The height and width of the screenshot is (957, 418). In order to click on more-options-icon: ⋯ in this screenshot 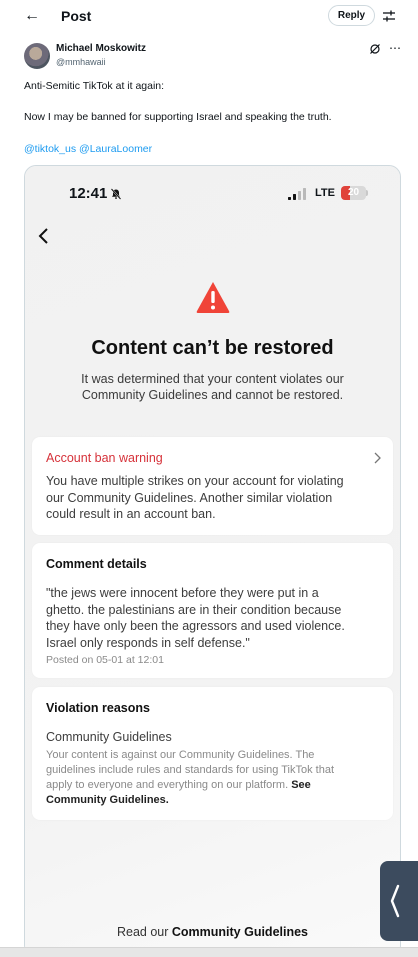, I will do `click(395, 48)`.